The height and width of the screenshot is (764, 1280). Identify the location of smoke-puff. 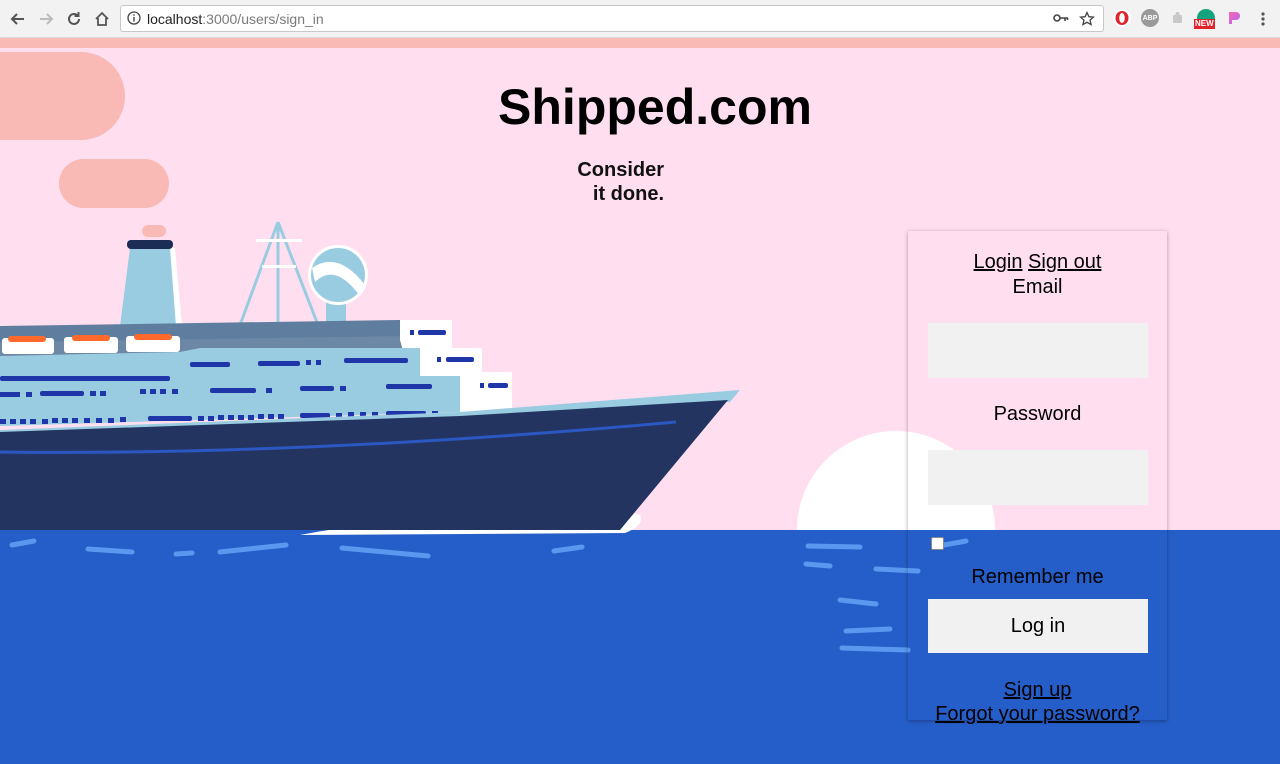
(154, 231).